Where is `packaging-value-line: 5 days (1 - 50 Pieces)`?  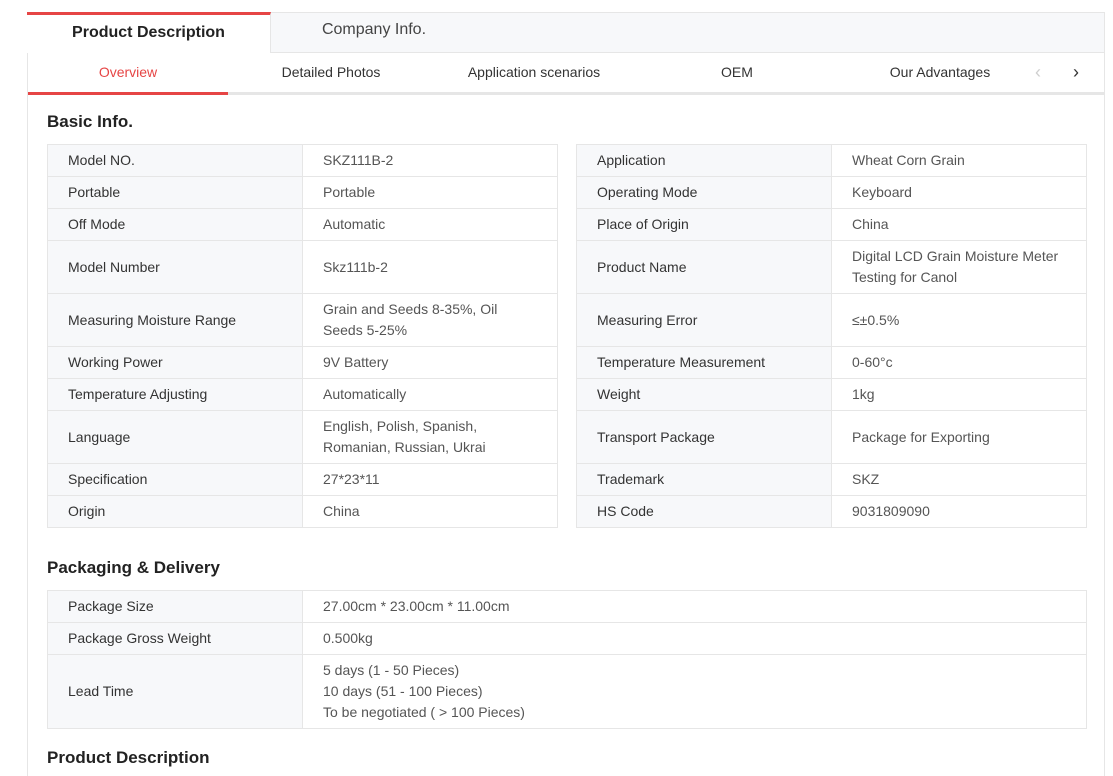 packaging-value-line: 5 days (1 - 50 Pieces) is located at coordinates (391, 670).